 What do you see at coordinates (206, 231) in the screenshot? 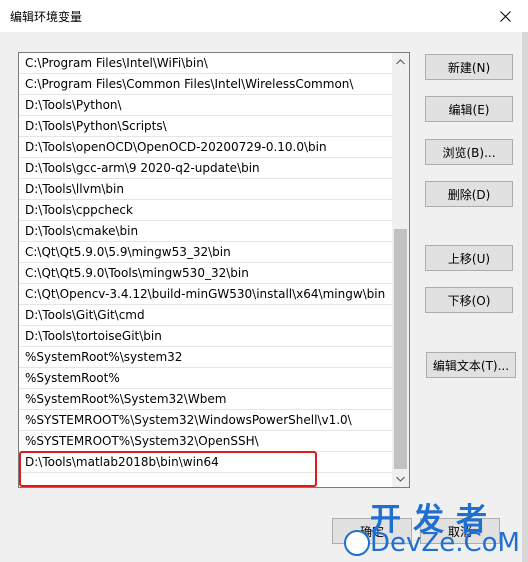
I see `list-item: D:\Tools\cmake\bin` at bounding box center [206, 231].